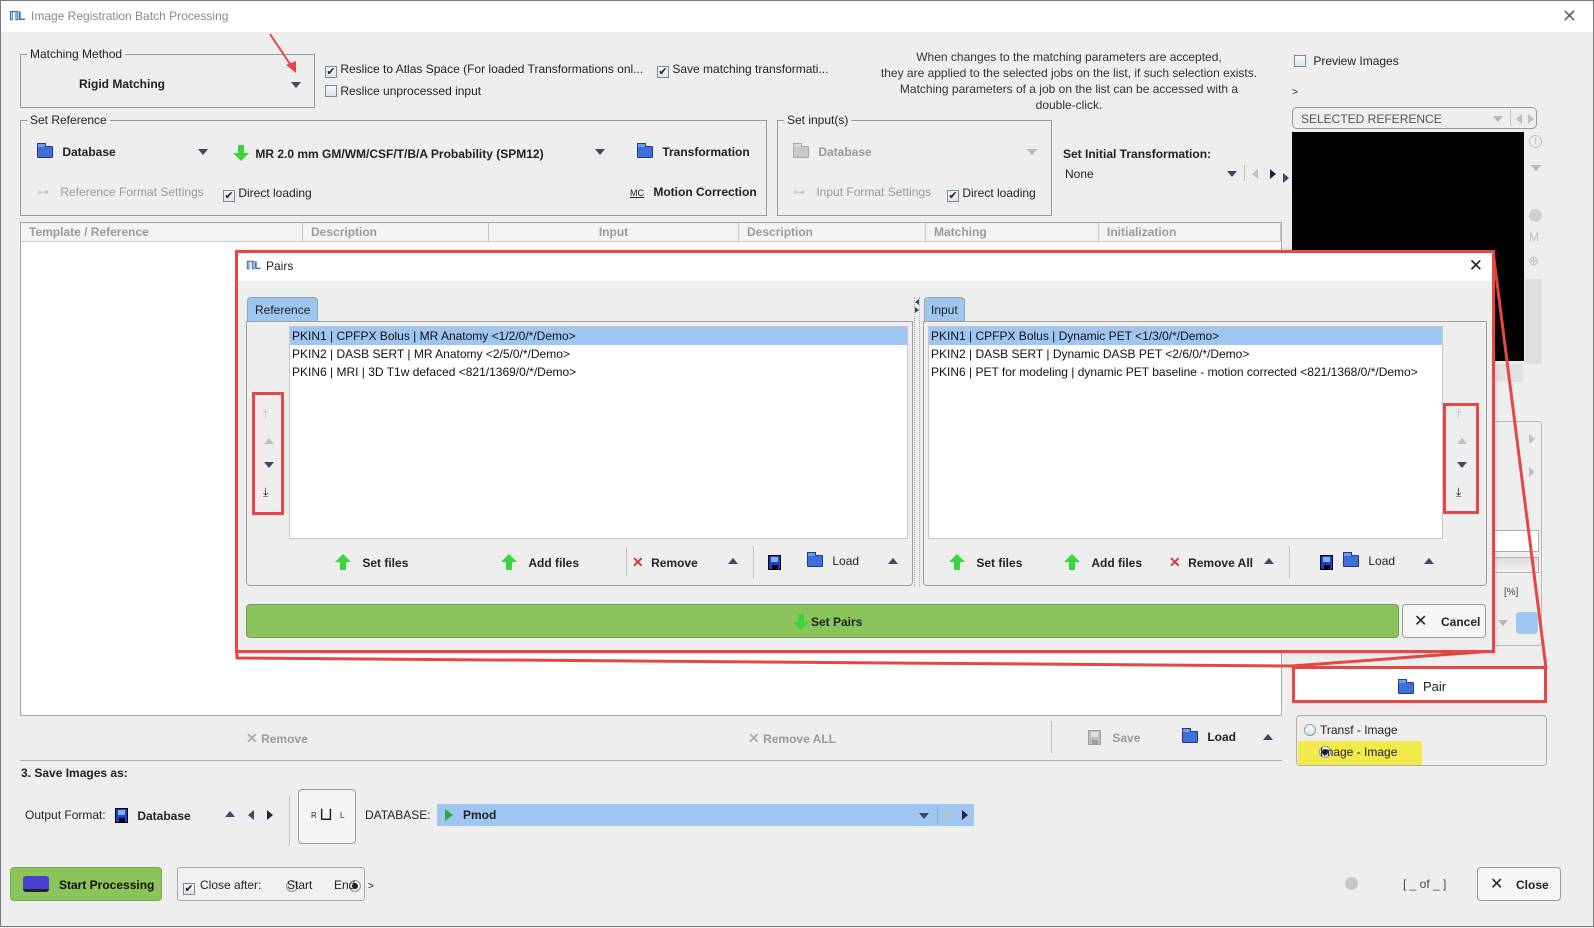  I want to click on transf-image-label: Transf - Image, so click(1359, 730).